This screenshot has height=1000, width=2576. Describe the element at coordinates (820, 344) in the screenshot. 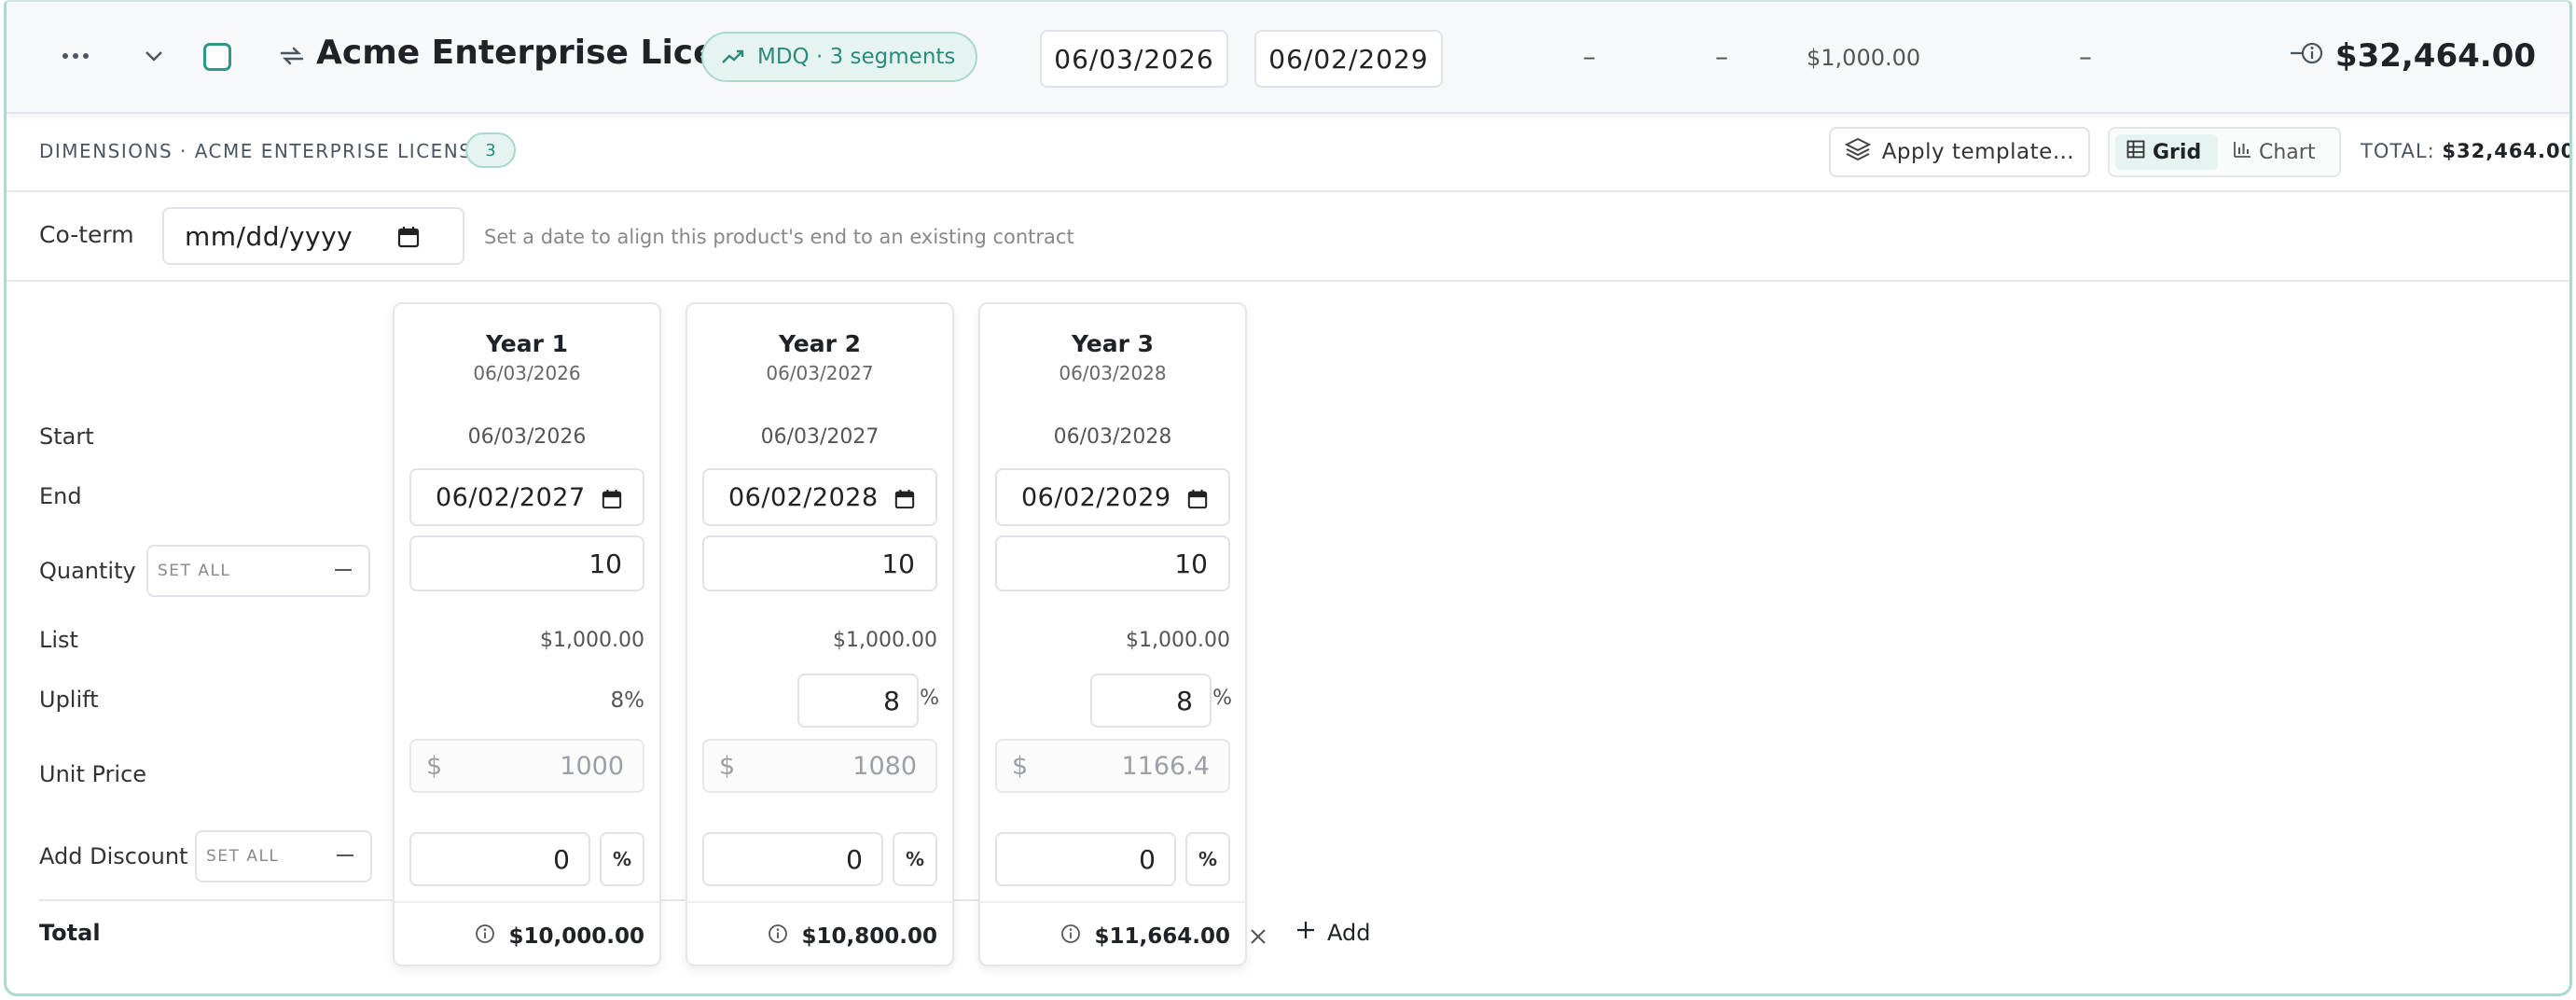

I see `year-title: Year 2` at that location.